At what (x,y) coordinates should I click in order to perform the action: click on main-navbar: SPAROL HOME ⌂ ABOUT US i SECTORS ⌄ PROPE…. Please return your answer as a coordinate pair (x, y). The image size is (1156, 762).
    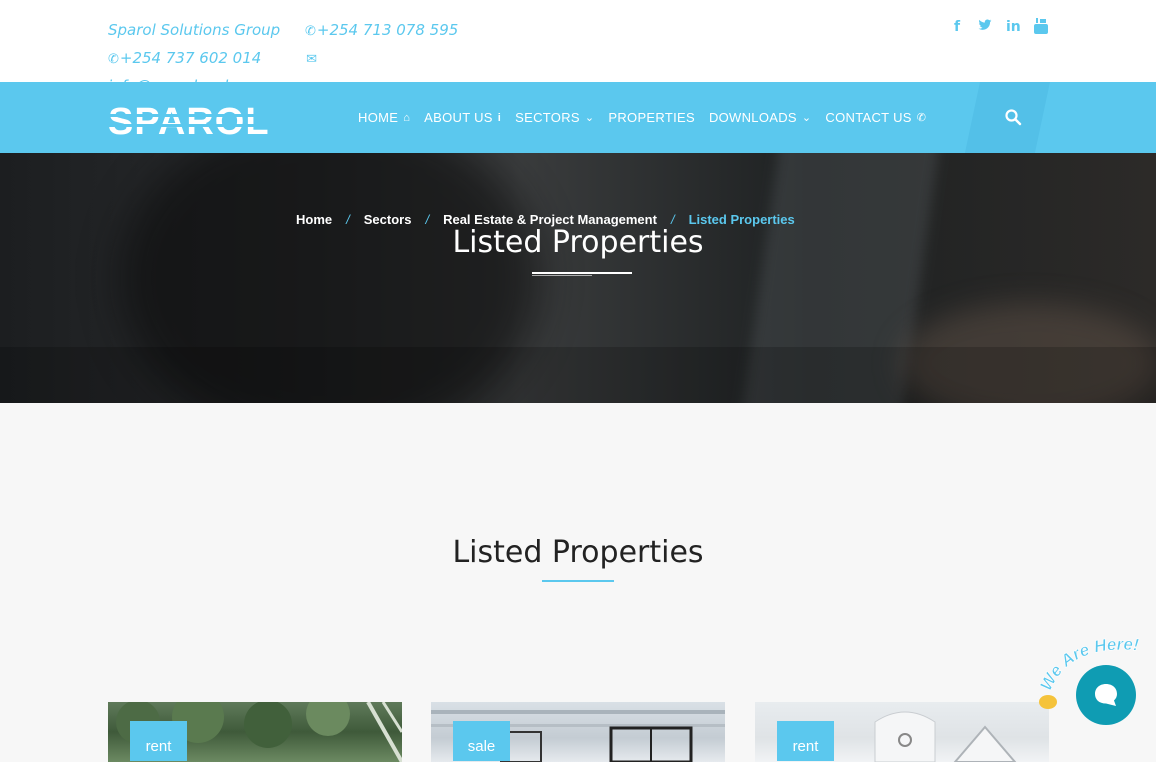
    Looking at the image, I should click on (578, 117).